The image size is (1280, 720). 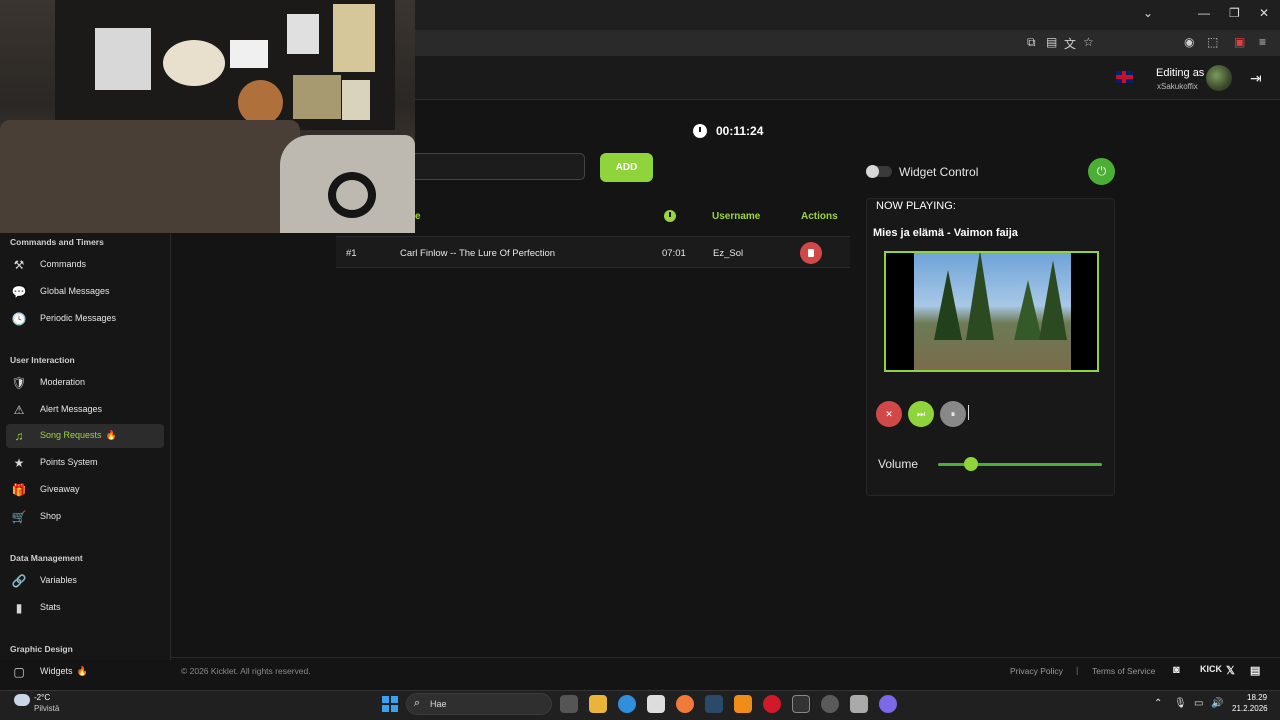 What do you see at coordinates (1219, 78) in the screenshot?
I see `avatar` at bounding box center [1219, 78].